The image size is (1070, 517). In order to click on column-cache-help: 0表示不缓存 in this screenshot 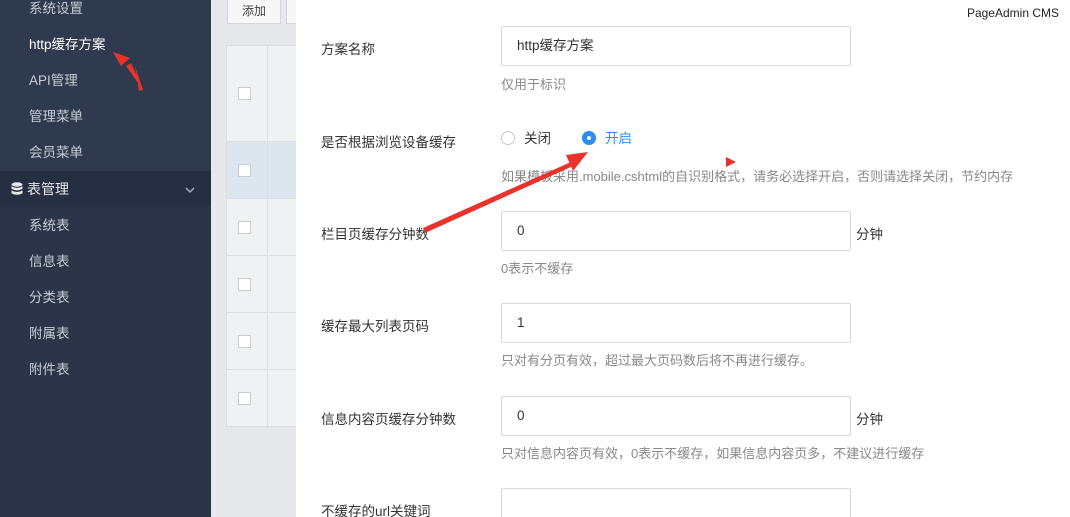, I will do `click(537, 268)`.